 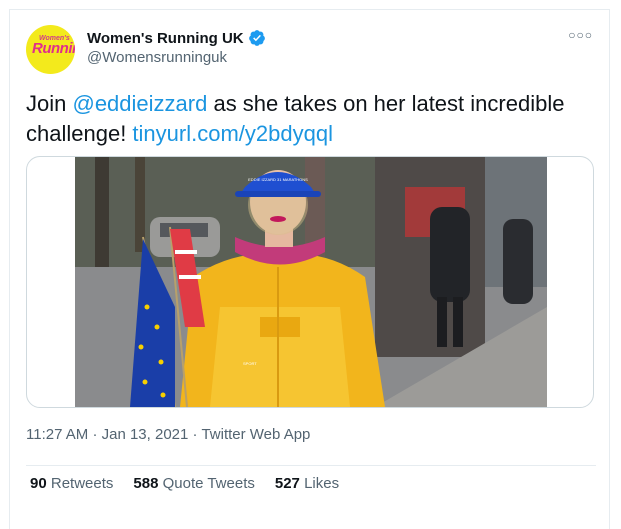 What do you see at coordinates (311, 465) in the screenshot?
I see `divider` at bounding box center [311, 465].